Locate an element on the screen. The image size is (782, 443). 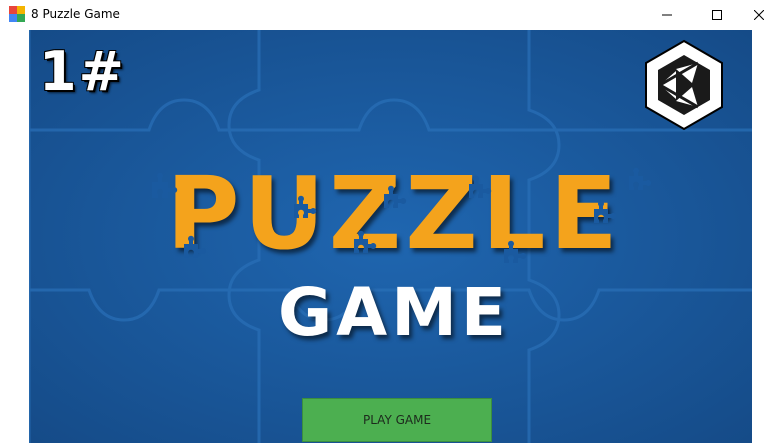
close-button is located at coordinates (759, 15).